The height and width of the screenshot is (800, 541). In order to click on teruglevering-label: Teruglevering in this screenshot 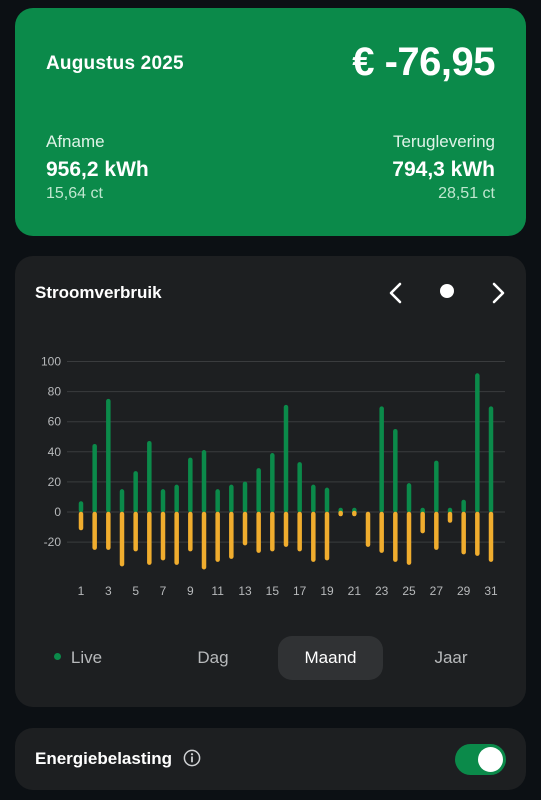, I will do `click(443, 141)`.